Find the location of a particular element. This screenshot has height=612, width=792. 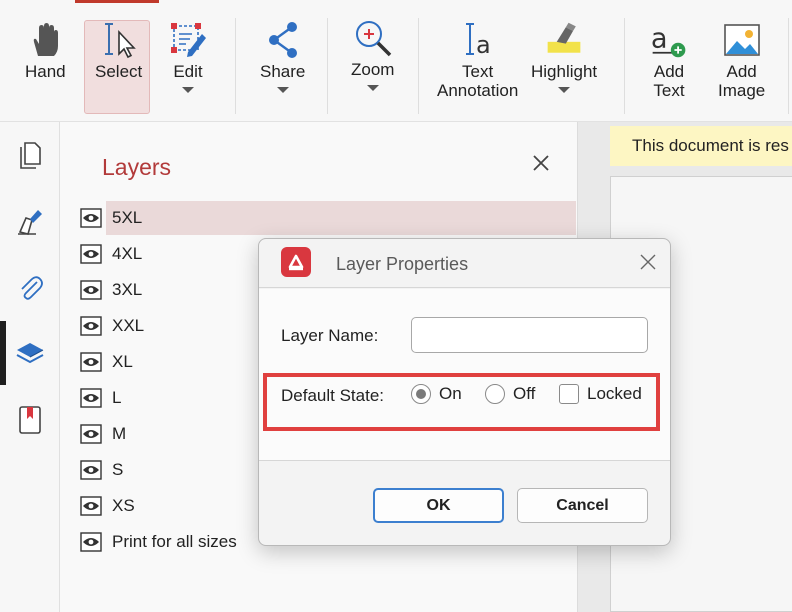

dialog-body: Layer Name: Default State: On Off Locked is located at coordinates (464, 375).